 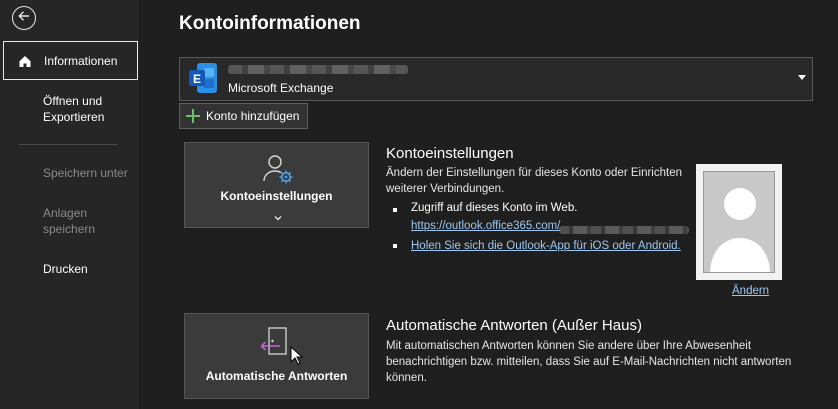 What do you see at coordinates (276, 345) in the screenshot?
I see `door-arrow-icon` at bounding box center [276, 345].